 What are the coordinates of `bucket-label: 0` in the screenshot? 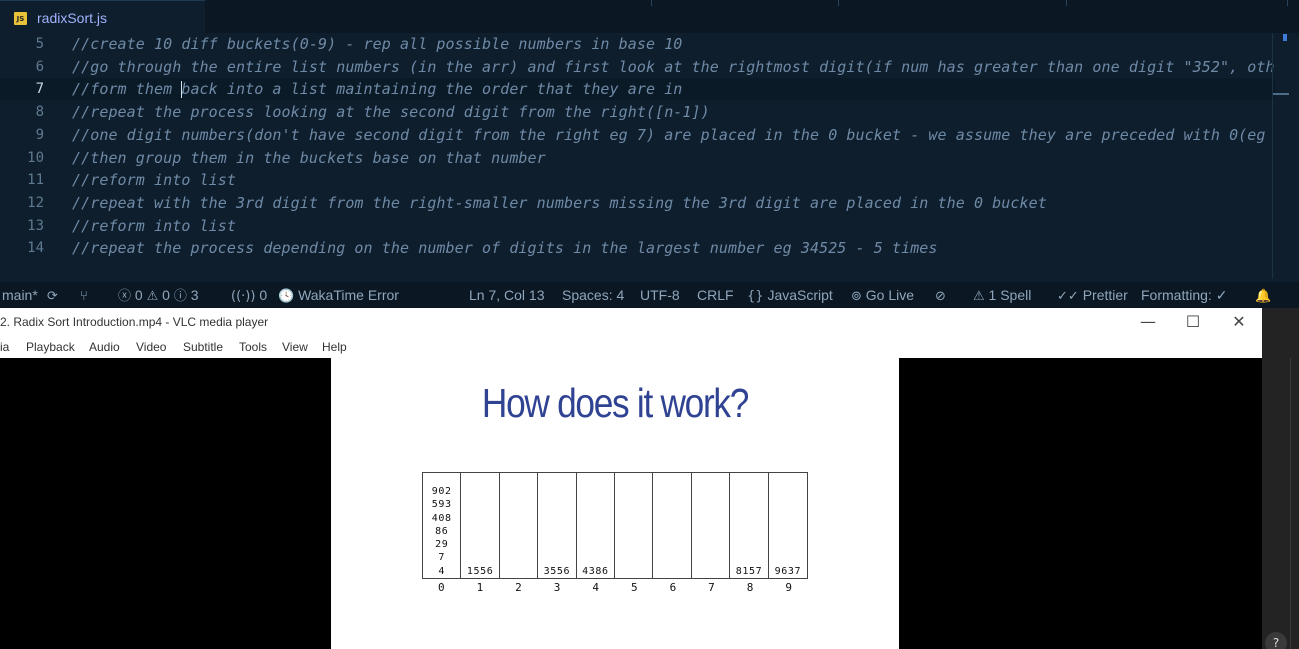 It's located at (441, 587).